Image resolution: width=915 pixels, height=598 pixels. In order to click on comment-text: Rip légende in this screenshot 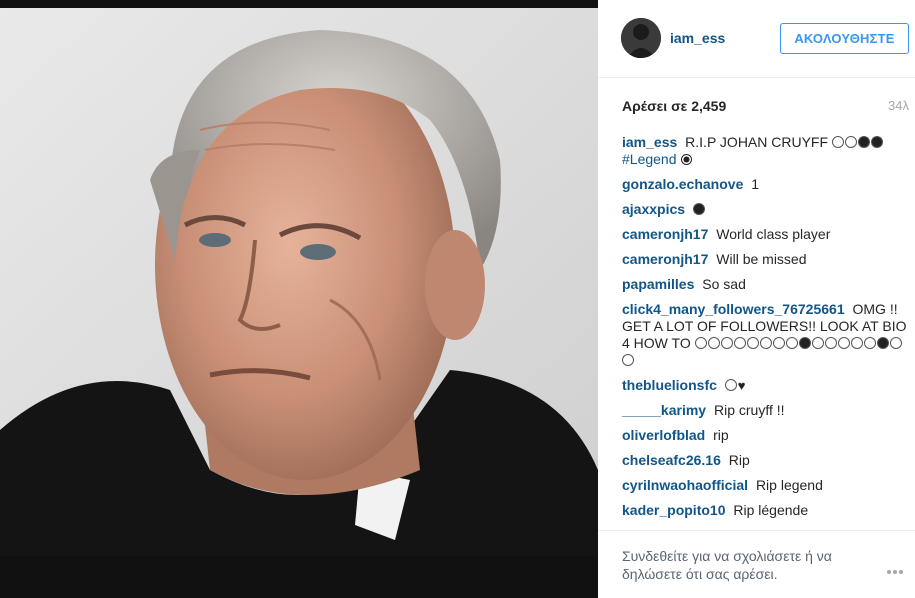, I will do `click(771, 510)`.